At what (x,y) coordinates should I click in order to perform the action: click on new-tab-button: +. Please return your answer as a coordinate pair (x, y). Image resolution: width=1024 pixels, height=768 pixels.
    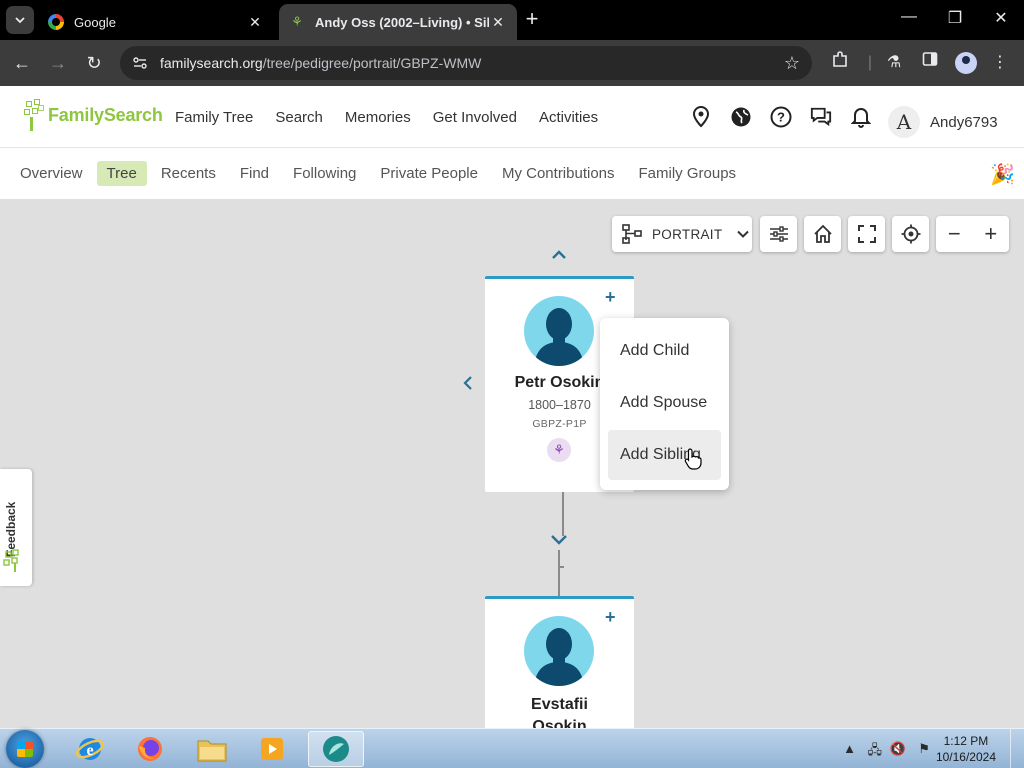
    Looking at the image, I should click on (532, 20).